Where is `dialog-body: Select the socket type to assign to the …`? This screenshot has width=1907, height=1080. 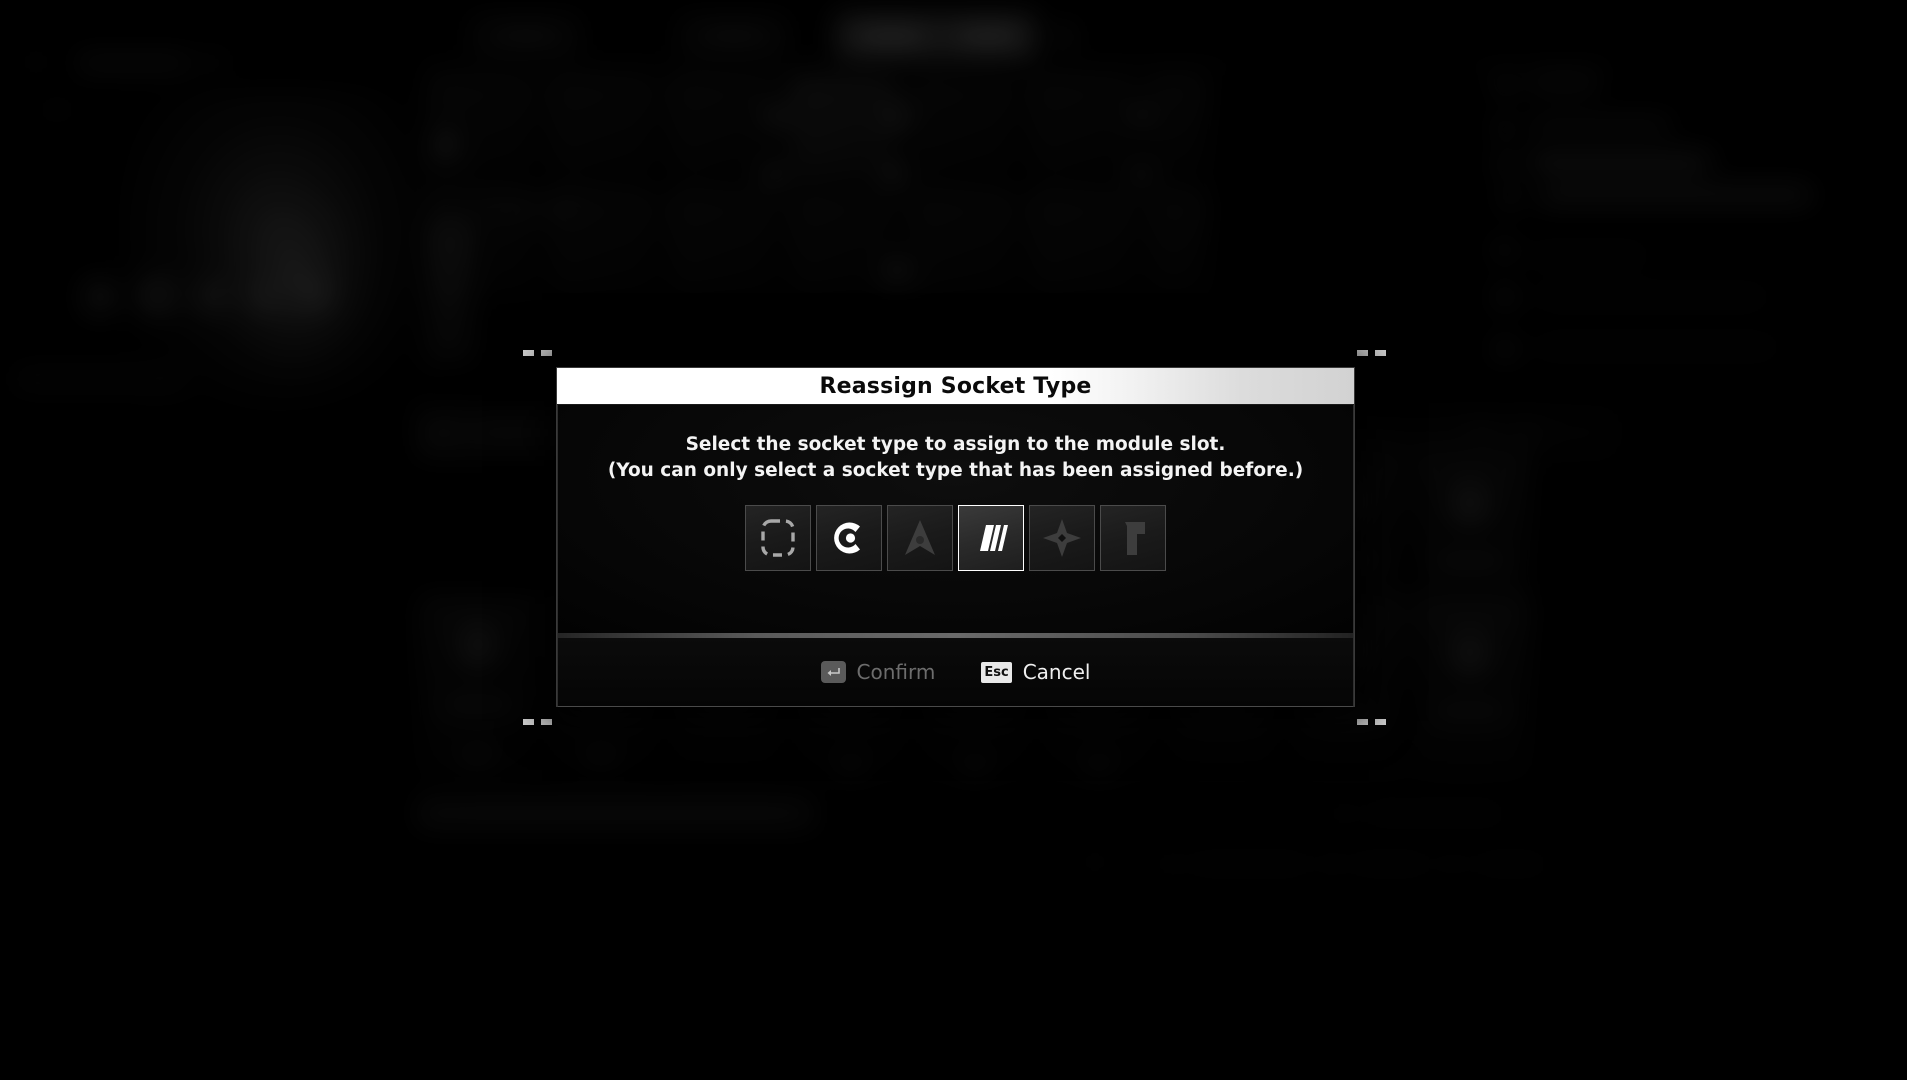
dialog-body: Select the socket type to assign to the … is located at coordinates (955, 519).